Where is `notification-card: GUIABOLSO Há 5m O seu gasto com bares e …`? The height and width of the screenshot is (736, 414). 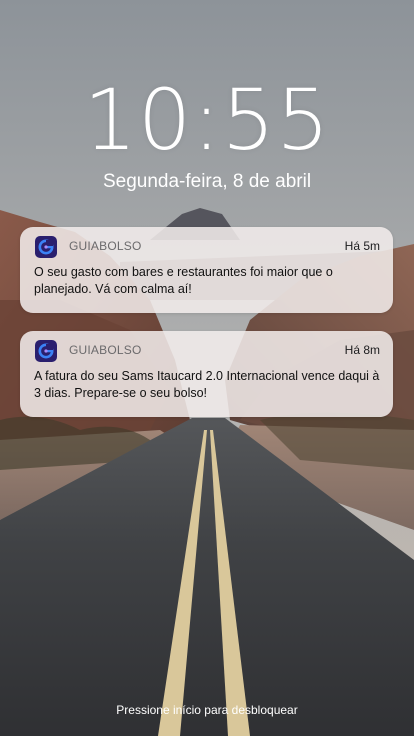 notification-card: GUIABOLSO Há 5m O seu gasto com bares e … is located at coordinates (206, 270).